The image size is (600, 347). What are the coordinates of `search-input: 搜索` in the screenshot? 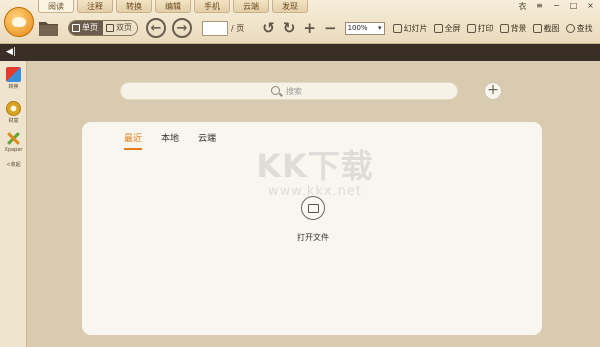 It's located at (289, 91).